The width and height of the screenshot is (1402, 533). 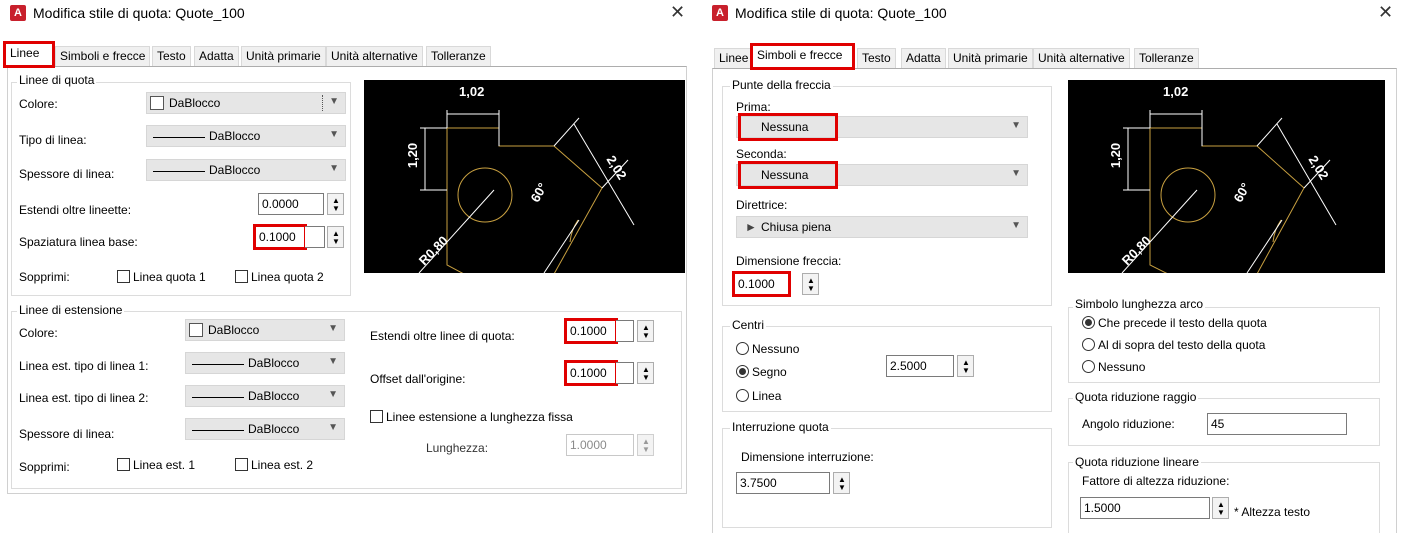 What do you see at coordinates (762, 205) in the screenshot?
I see `leader-label: Direttrice:` at bounding box center [762, 205].